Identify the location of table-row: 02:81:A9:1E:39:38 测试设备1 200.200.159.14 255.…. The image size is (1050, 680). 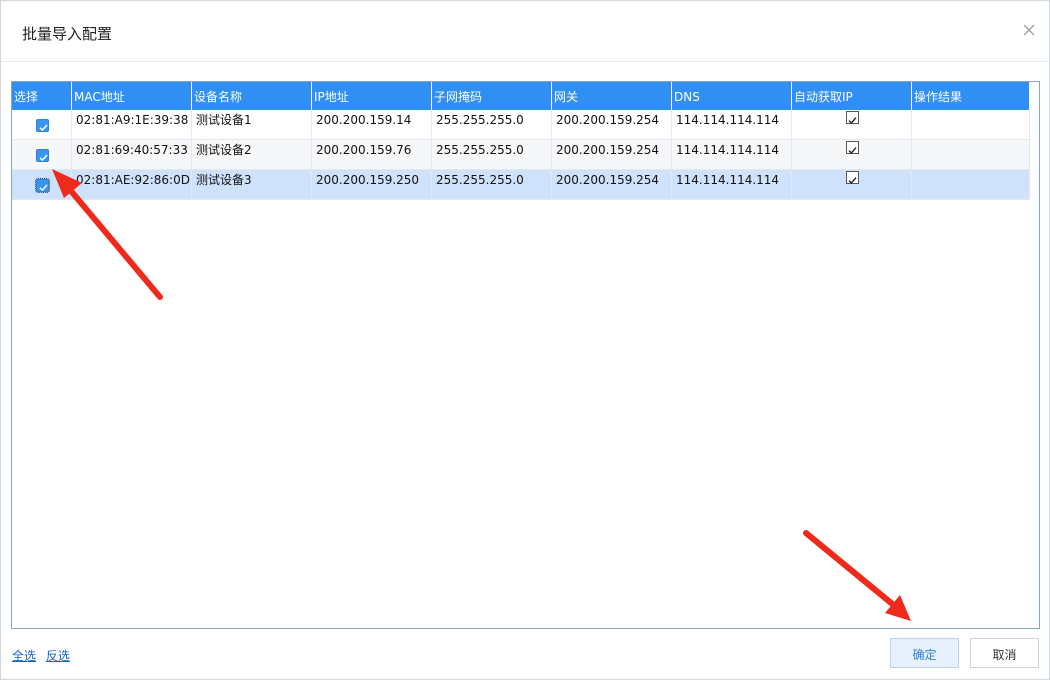
(521, 125).